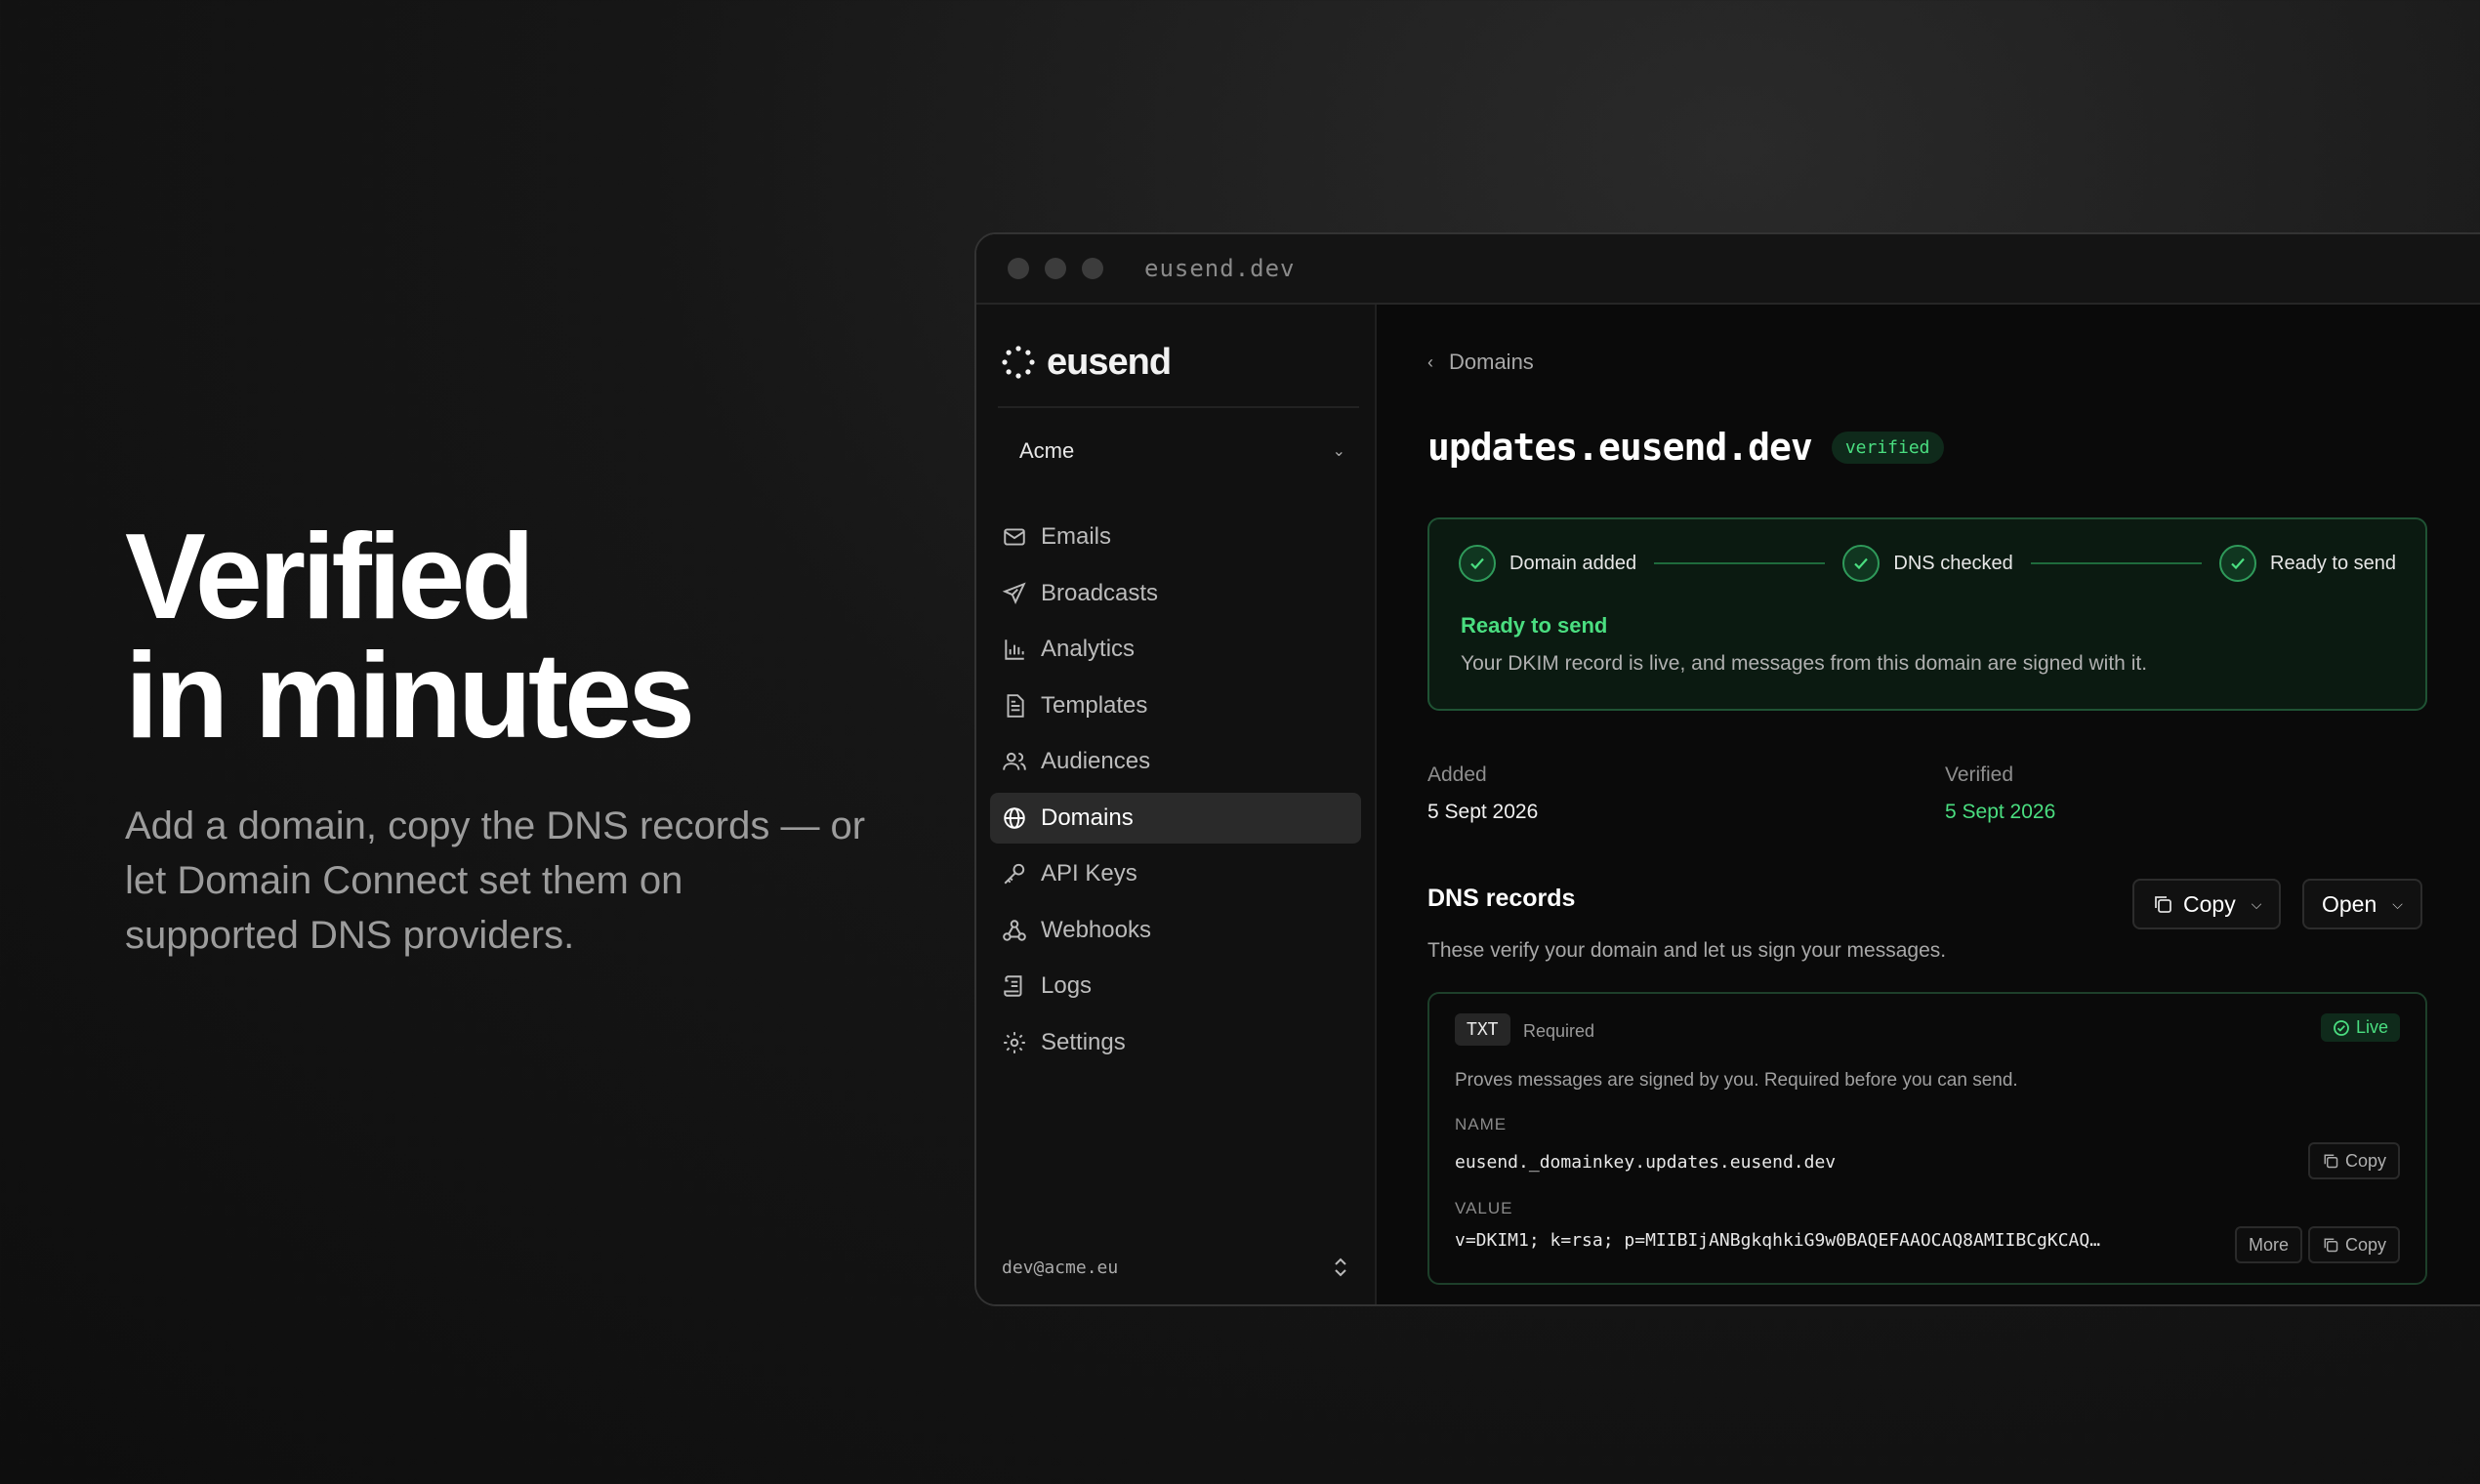  I want to click on verified-label: Verified, so click(1979, 775).